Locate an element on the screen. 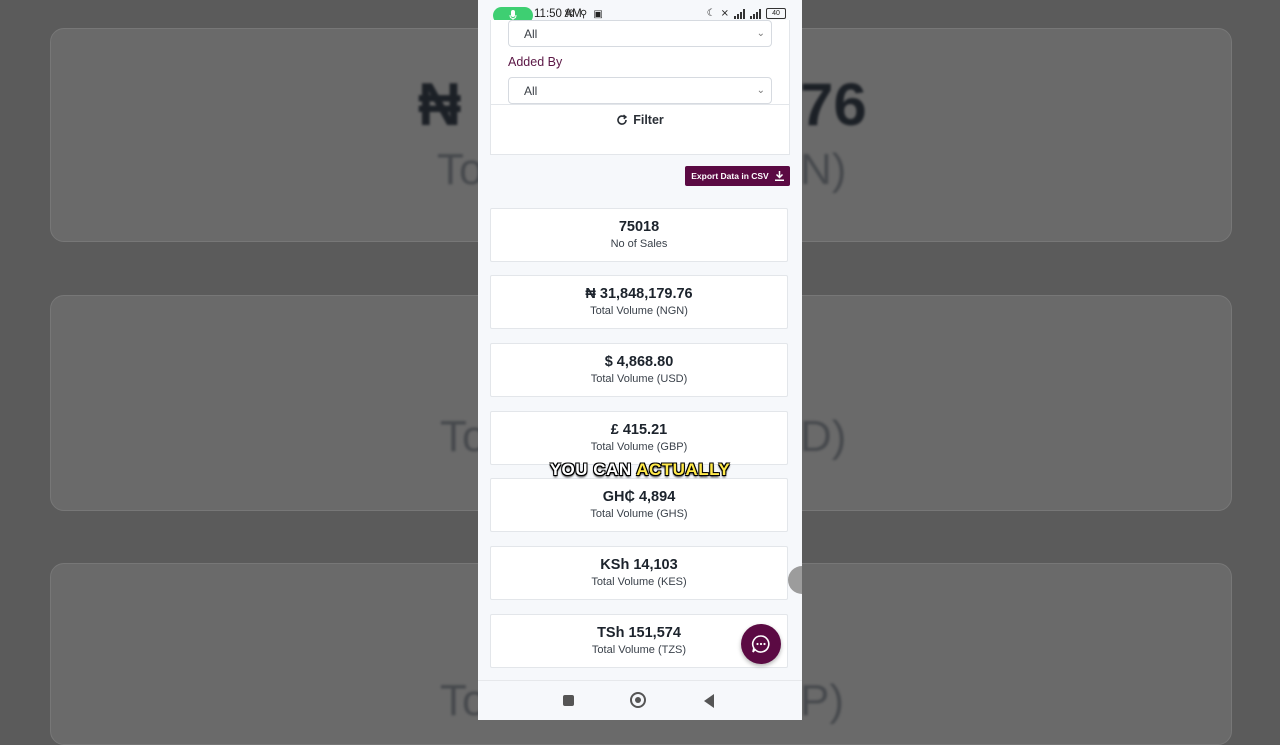  stat-card-usd: $ 4,868.80 Total Volume (USD) is located at coordinates (639, 370).